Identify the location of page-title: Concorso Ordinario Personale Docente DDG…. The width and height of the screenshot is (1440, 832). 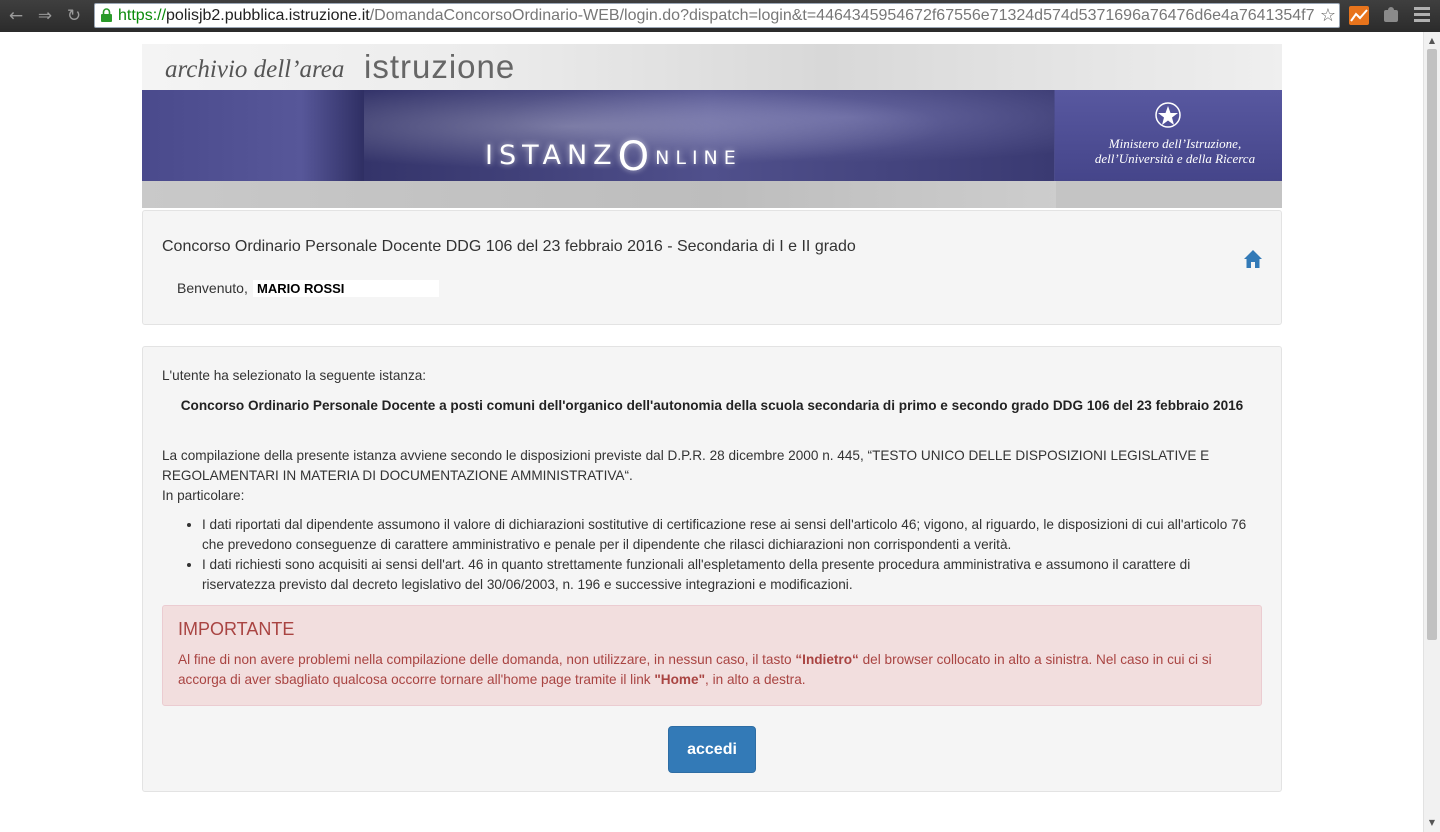
(509, 246).